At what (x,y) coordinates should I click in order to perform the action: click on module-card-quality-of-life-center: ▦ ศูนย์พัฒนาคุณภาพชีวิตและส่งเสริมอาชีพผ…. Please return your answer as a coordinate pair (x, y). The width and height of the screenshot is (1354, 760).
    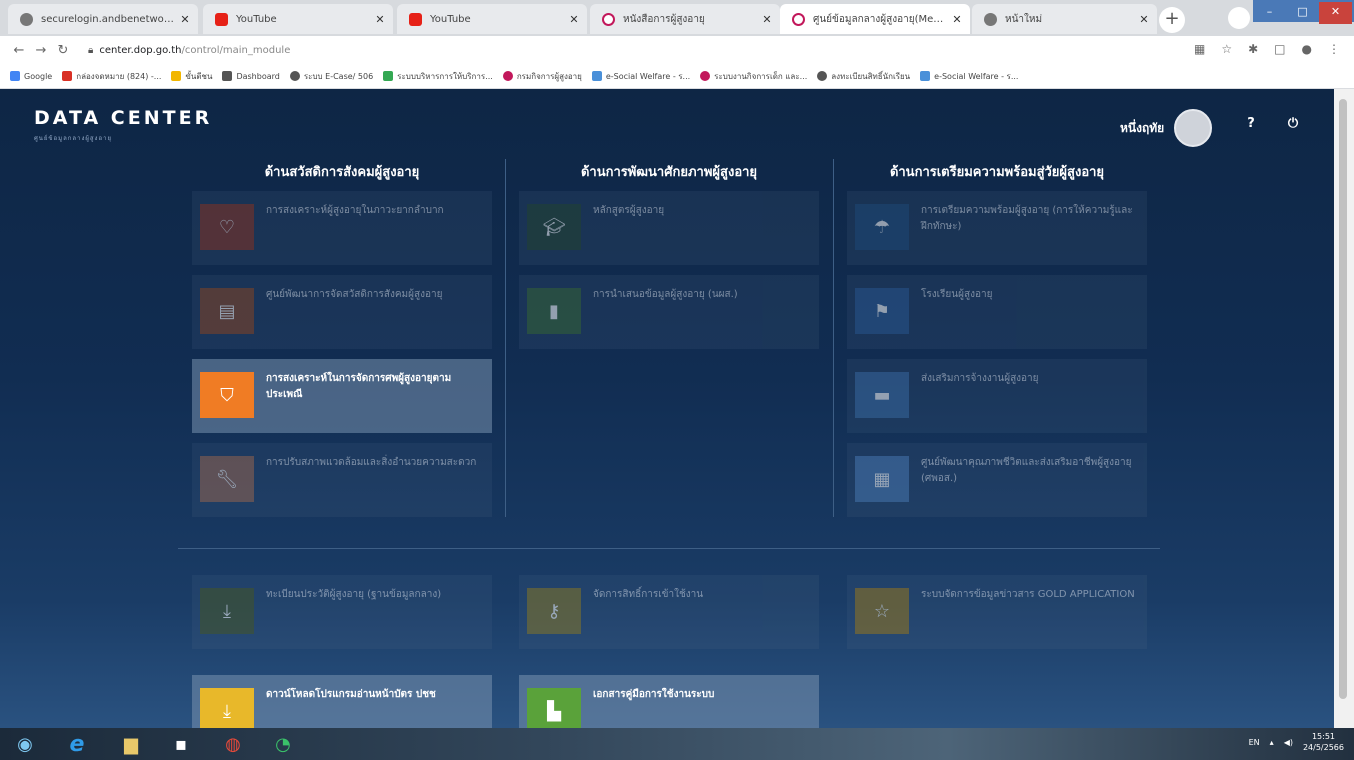
    Looking at the image, I should click on (997, 480).